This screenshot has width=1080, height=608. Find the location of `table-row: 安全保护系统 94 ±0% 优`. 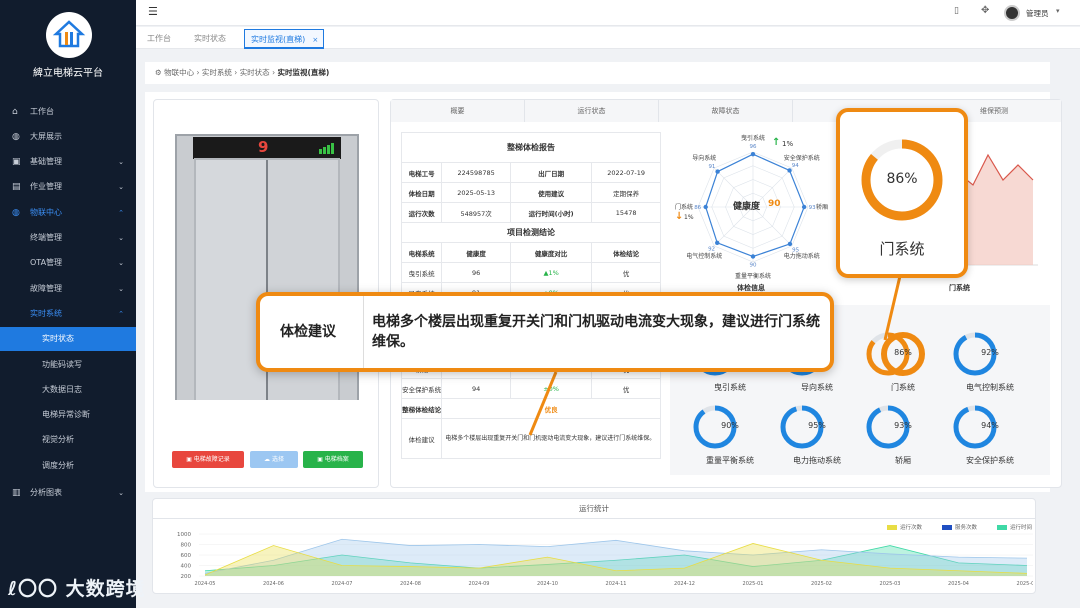

table-row: 安全保护系统 94 ±0% 优 is located at coordinates (530, 388).